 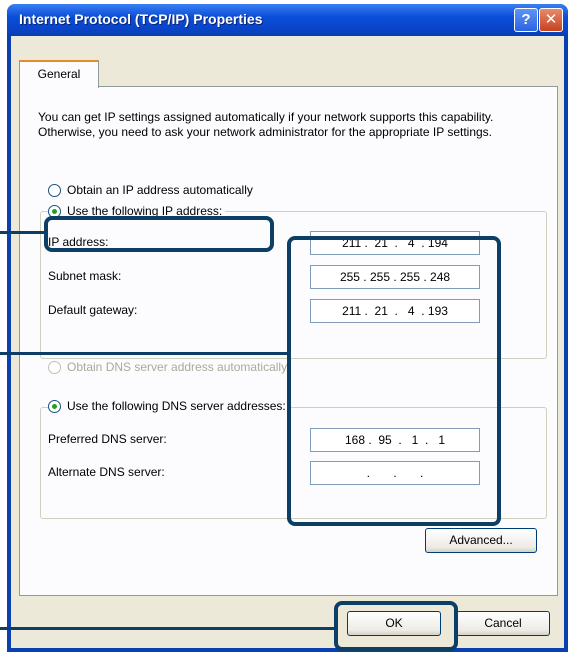 What do you see at coordinates (23, 232) in the screenshot?
I see `callout-ip-radio-pointer` at bounding box center [23, 232].